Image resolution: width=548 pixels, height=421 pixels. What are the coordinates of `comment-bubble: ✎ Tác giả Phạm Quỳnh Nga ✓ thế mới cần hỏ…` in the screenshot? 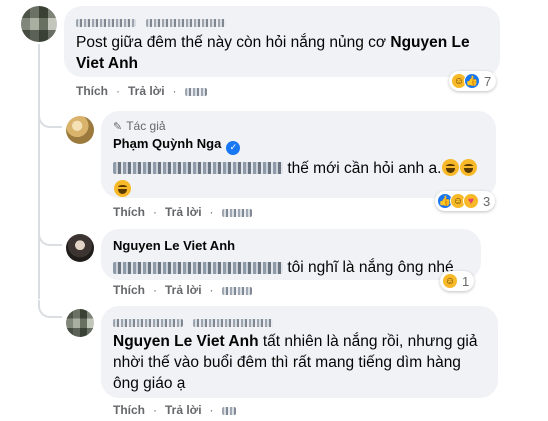 It's located at (298, 154).